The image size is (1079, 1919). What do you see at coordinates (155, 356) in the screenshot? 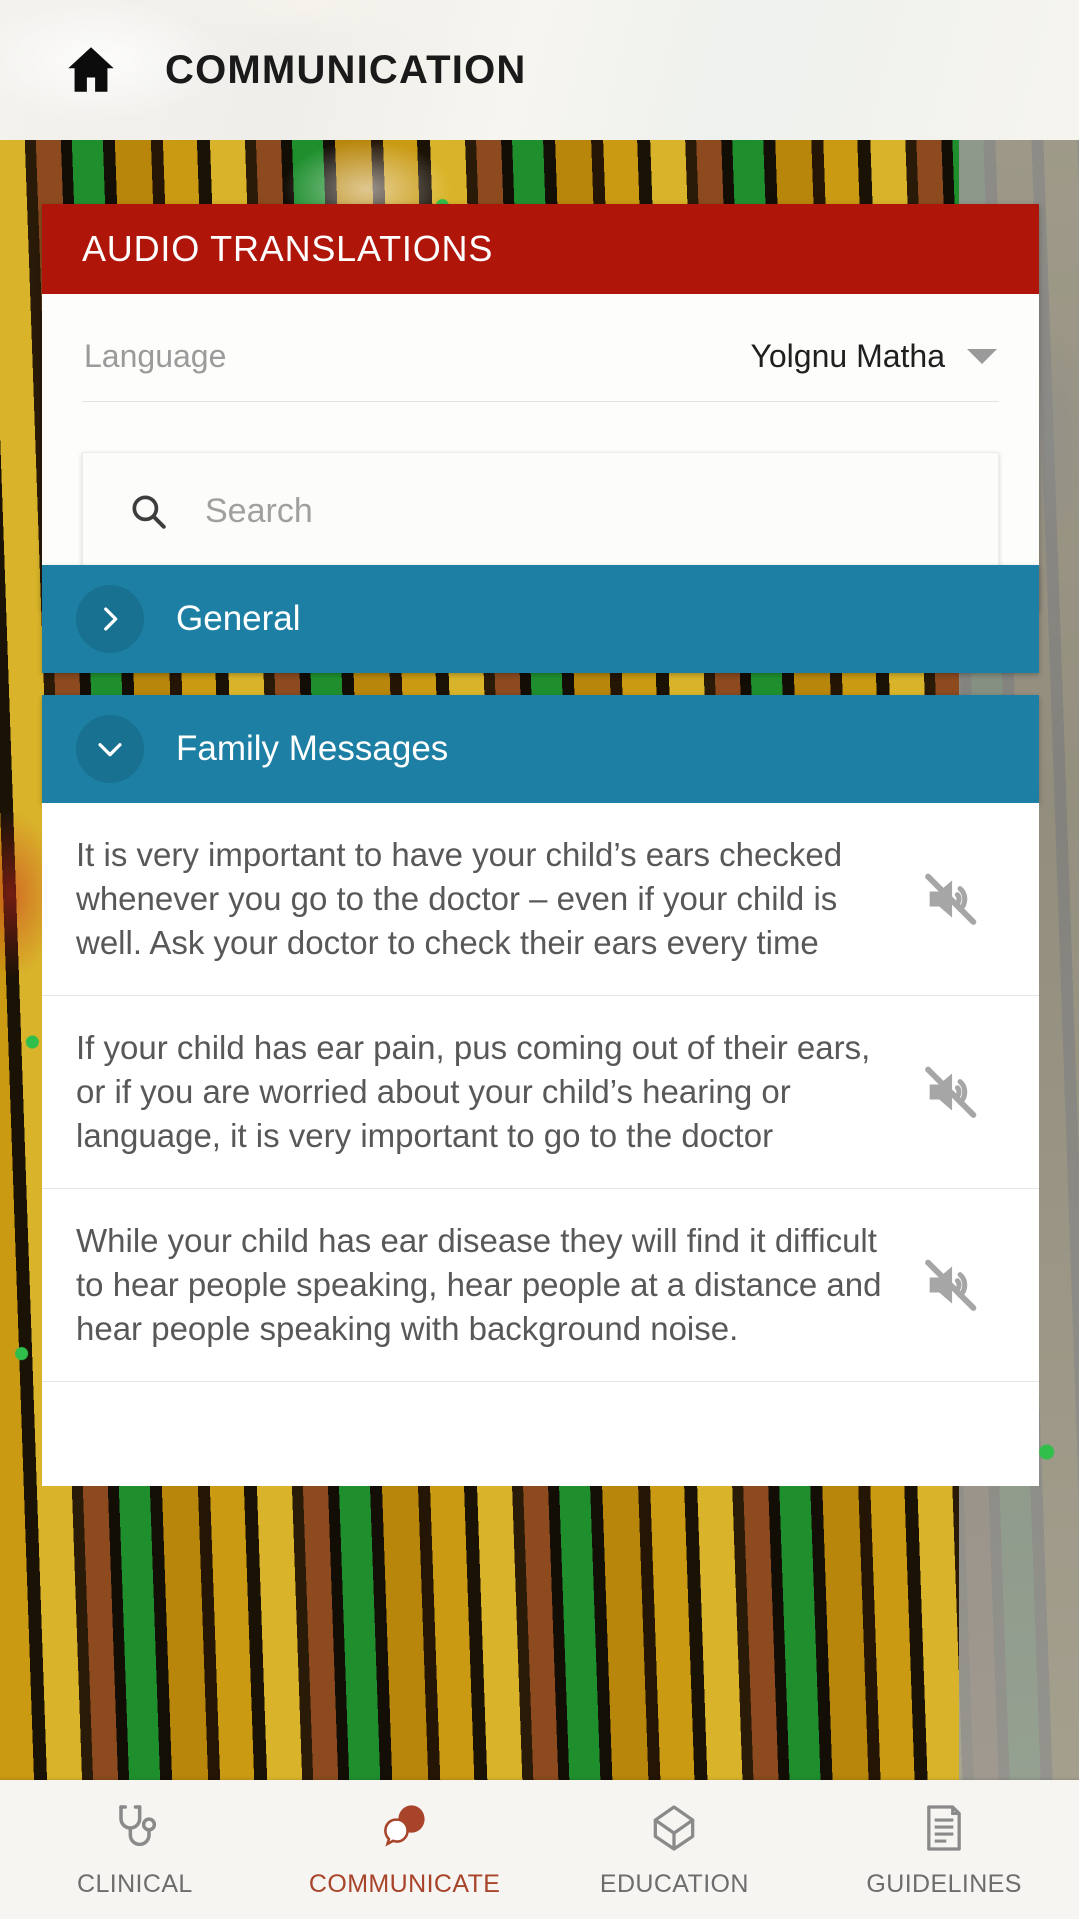
I see `language-label: Language` at bounding box center [155, 356].